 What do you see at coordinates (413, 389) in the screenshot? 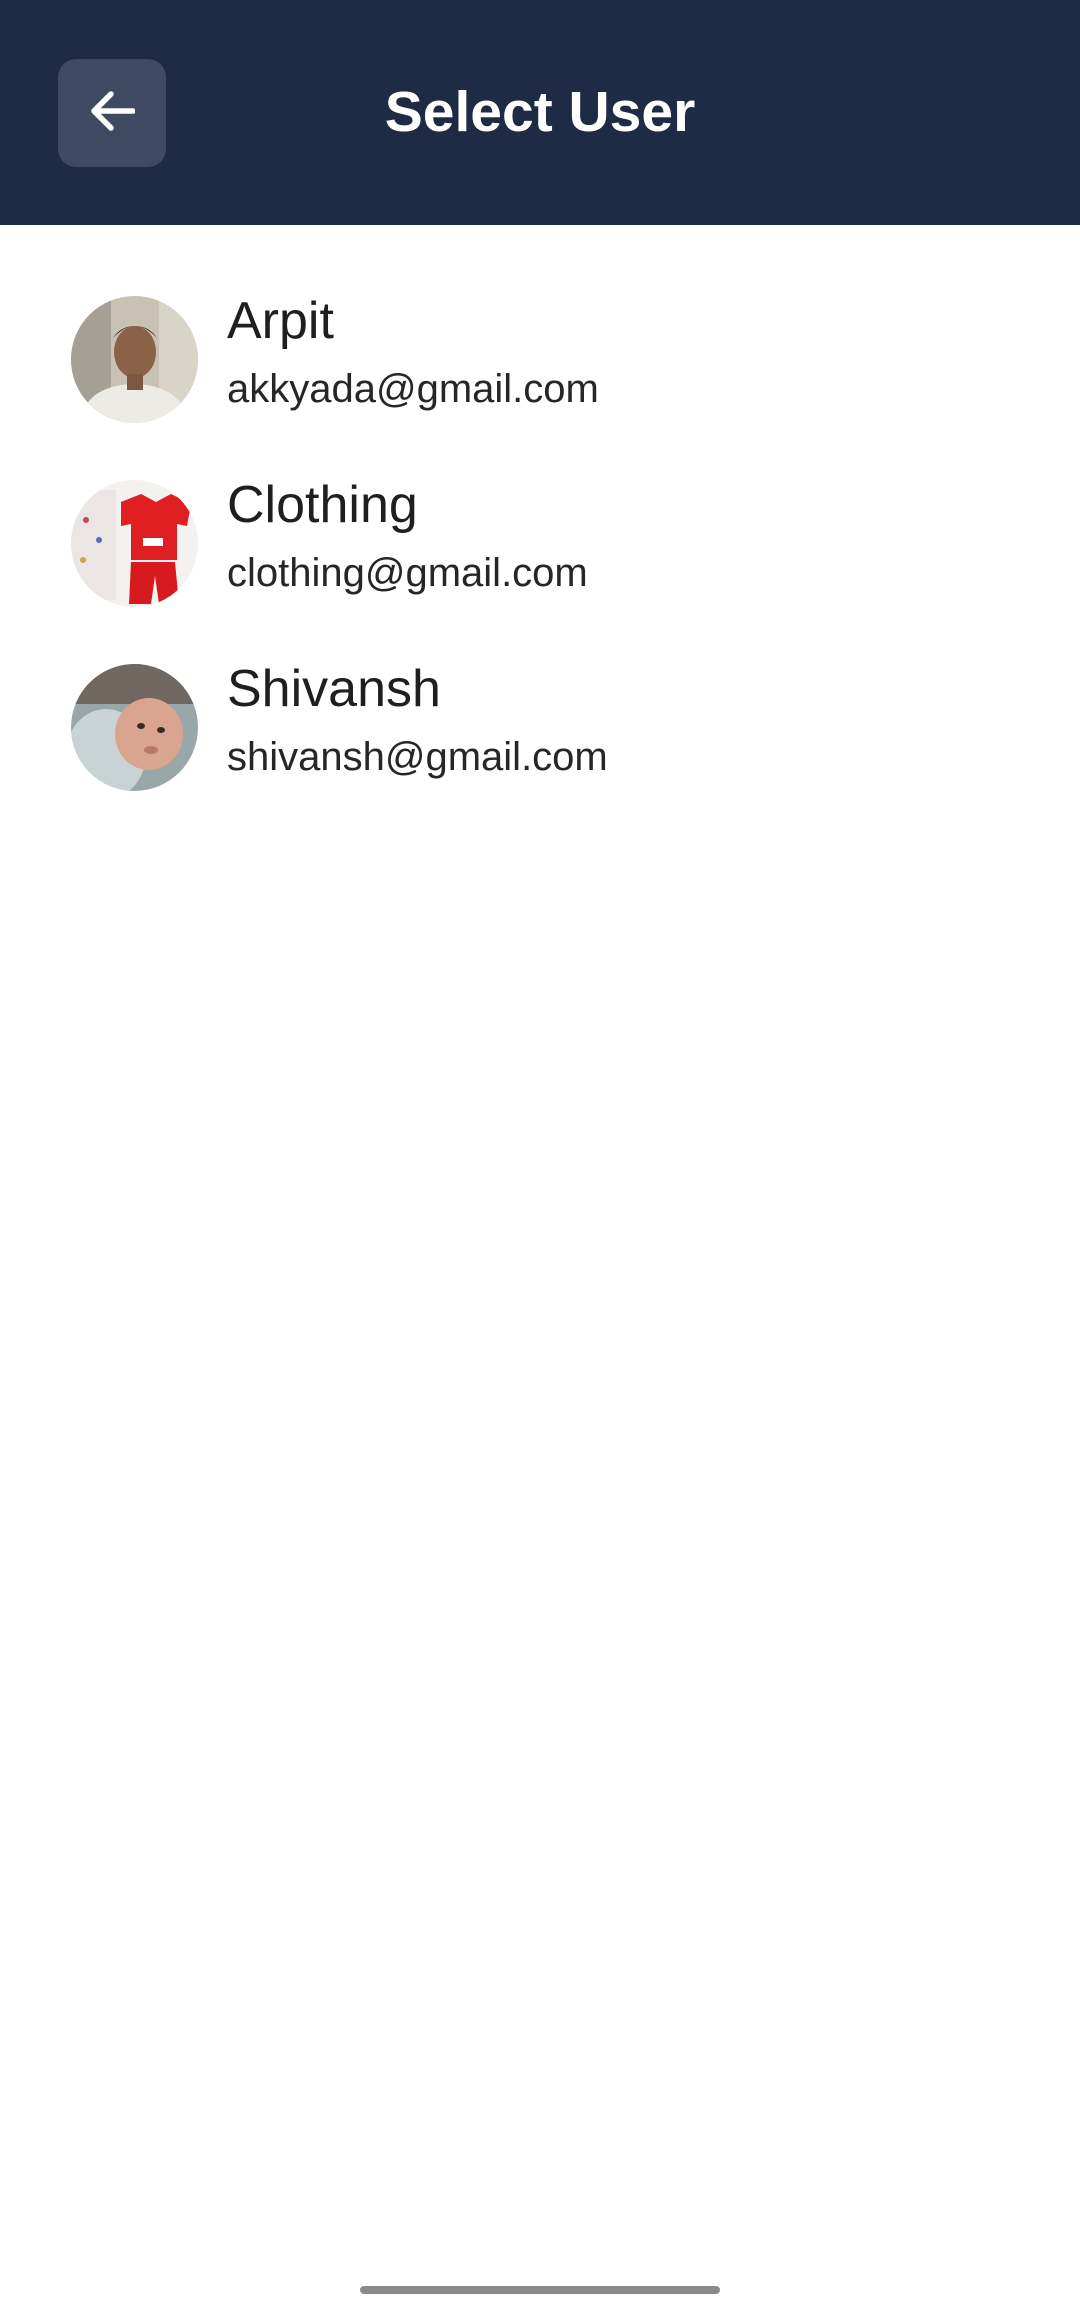
I see `user-email: akkyada@gmail.com` at bounding box center [413, 389].